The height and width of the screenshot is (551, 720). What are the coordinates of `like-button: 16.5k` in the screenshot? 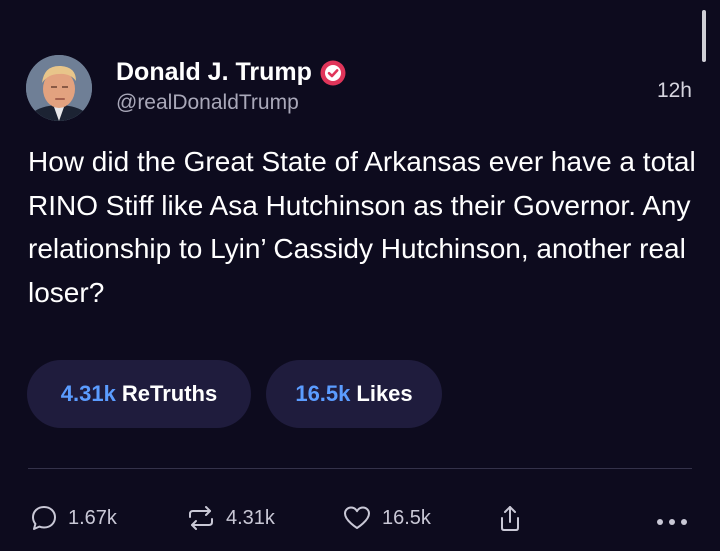 It's located at (386, 518).